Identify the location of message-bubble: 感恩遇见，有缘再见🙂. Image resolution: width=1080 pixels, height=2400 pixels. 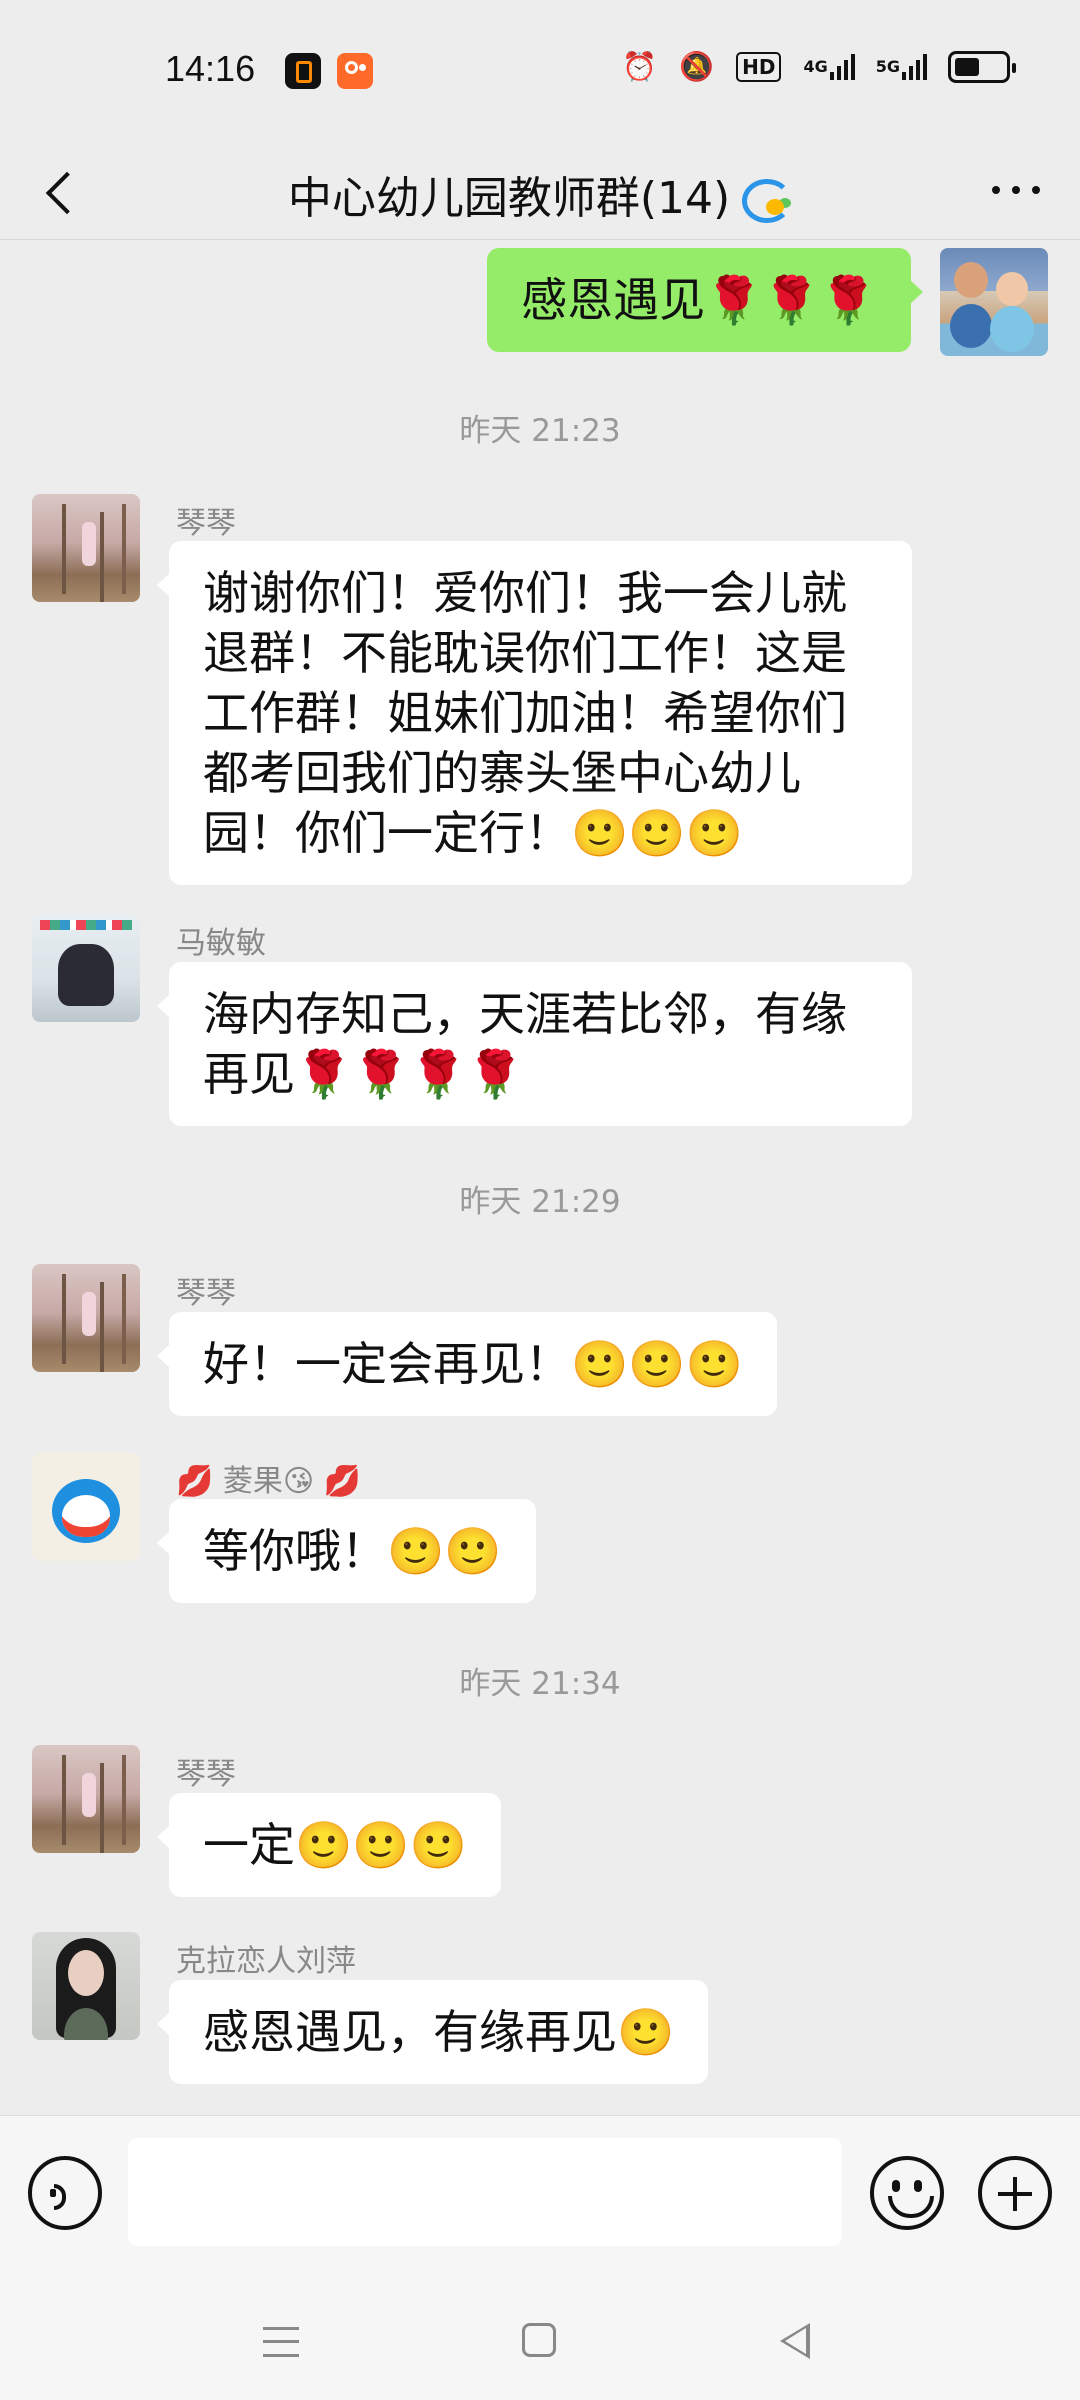
(432, 2032).